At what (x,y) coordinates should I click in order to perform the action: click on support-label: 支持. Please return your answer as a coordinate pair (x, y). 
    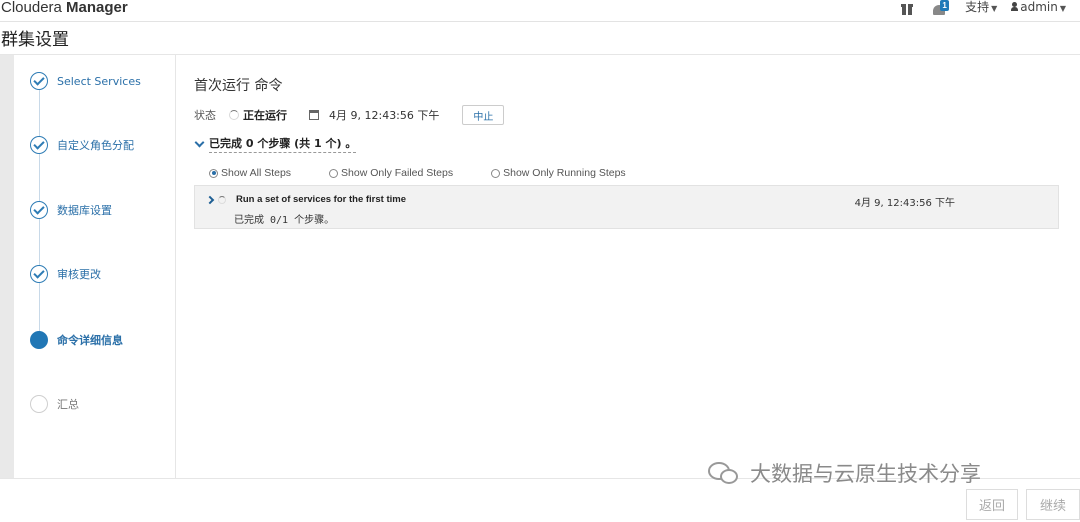
    Looking at the image, I should click on (977, 7).